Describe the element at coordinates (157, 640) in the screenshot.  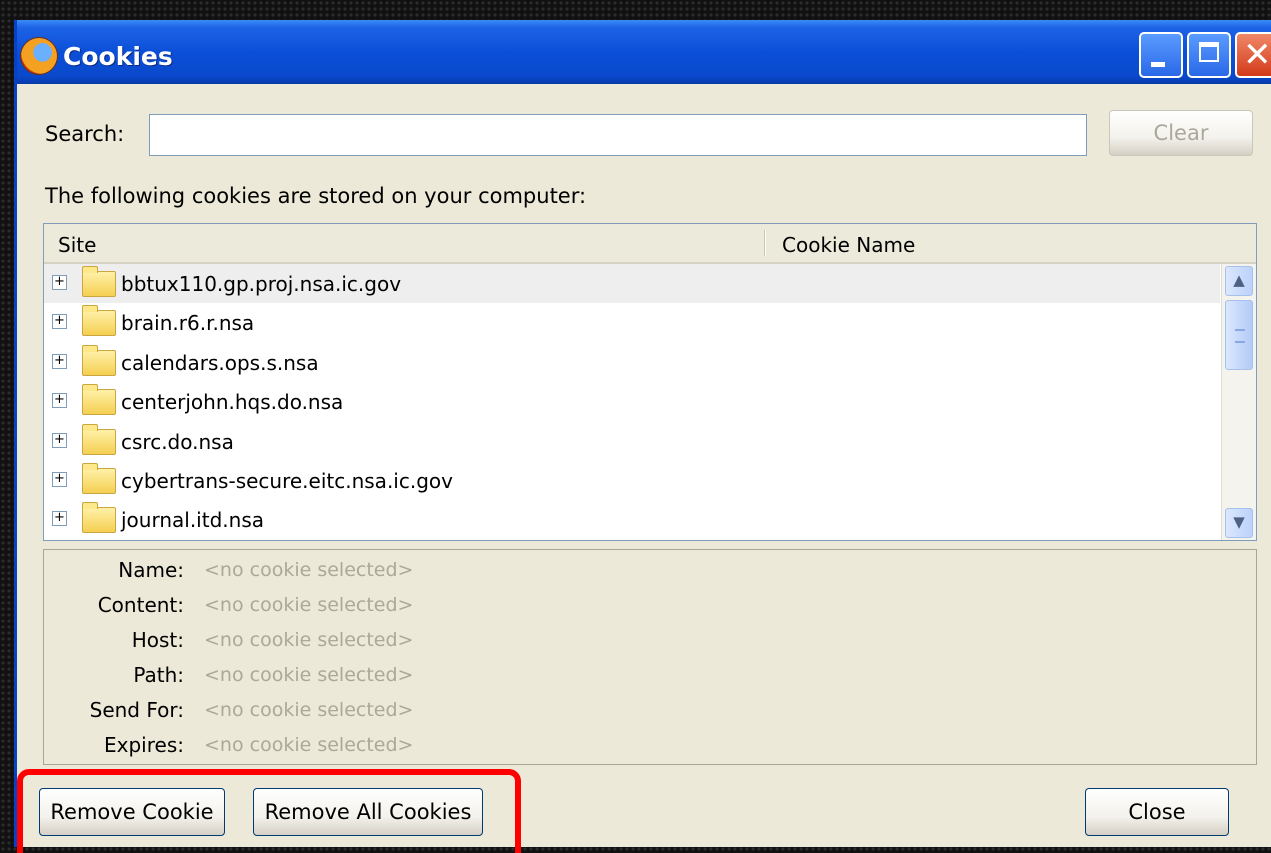
I see `detail-label: Host:` at that location.